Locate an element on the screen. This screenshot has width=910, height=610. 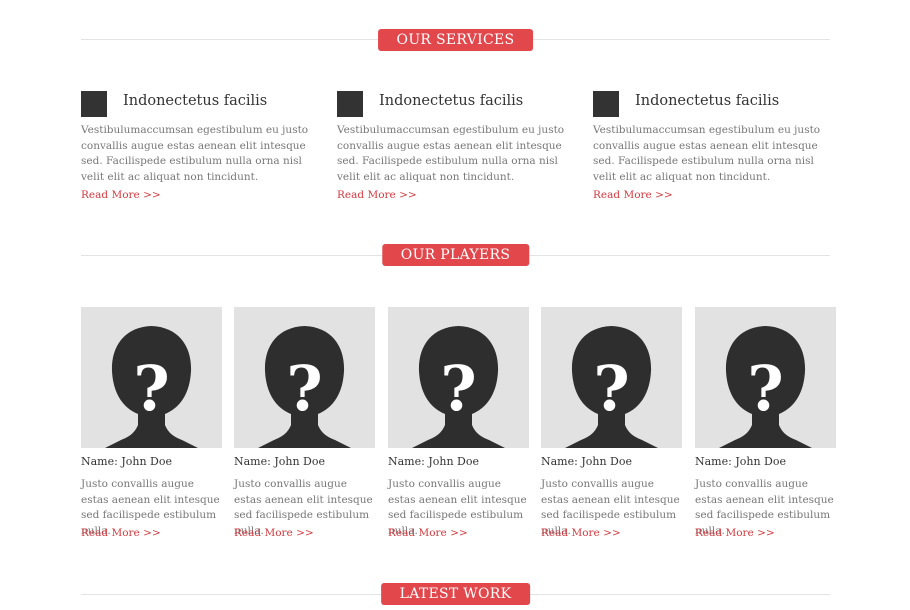
latest-work-section-title: LATEST WORK is located at coordinates (455, 594).